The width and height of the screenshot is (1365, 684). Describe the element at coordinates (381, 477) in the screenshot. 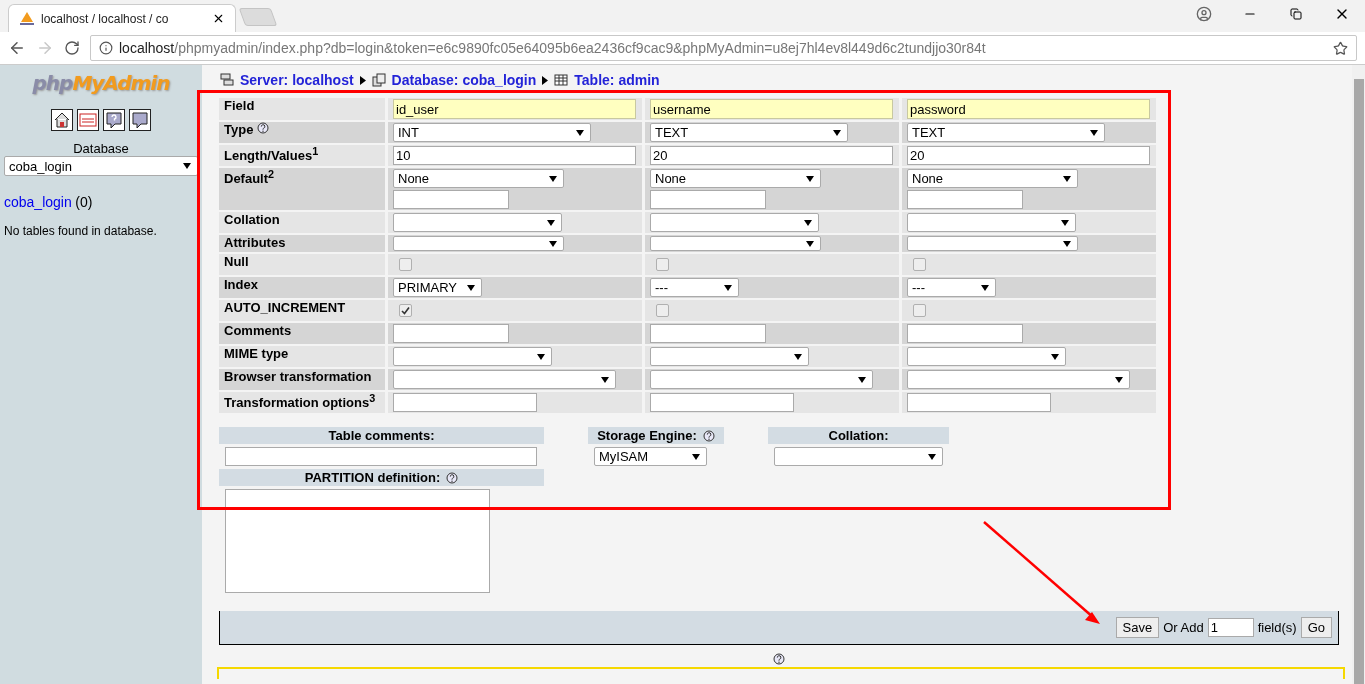

I see `partition-label: PARTITION definition:` at that location.